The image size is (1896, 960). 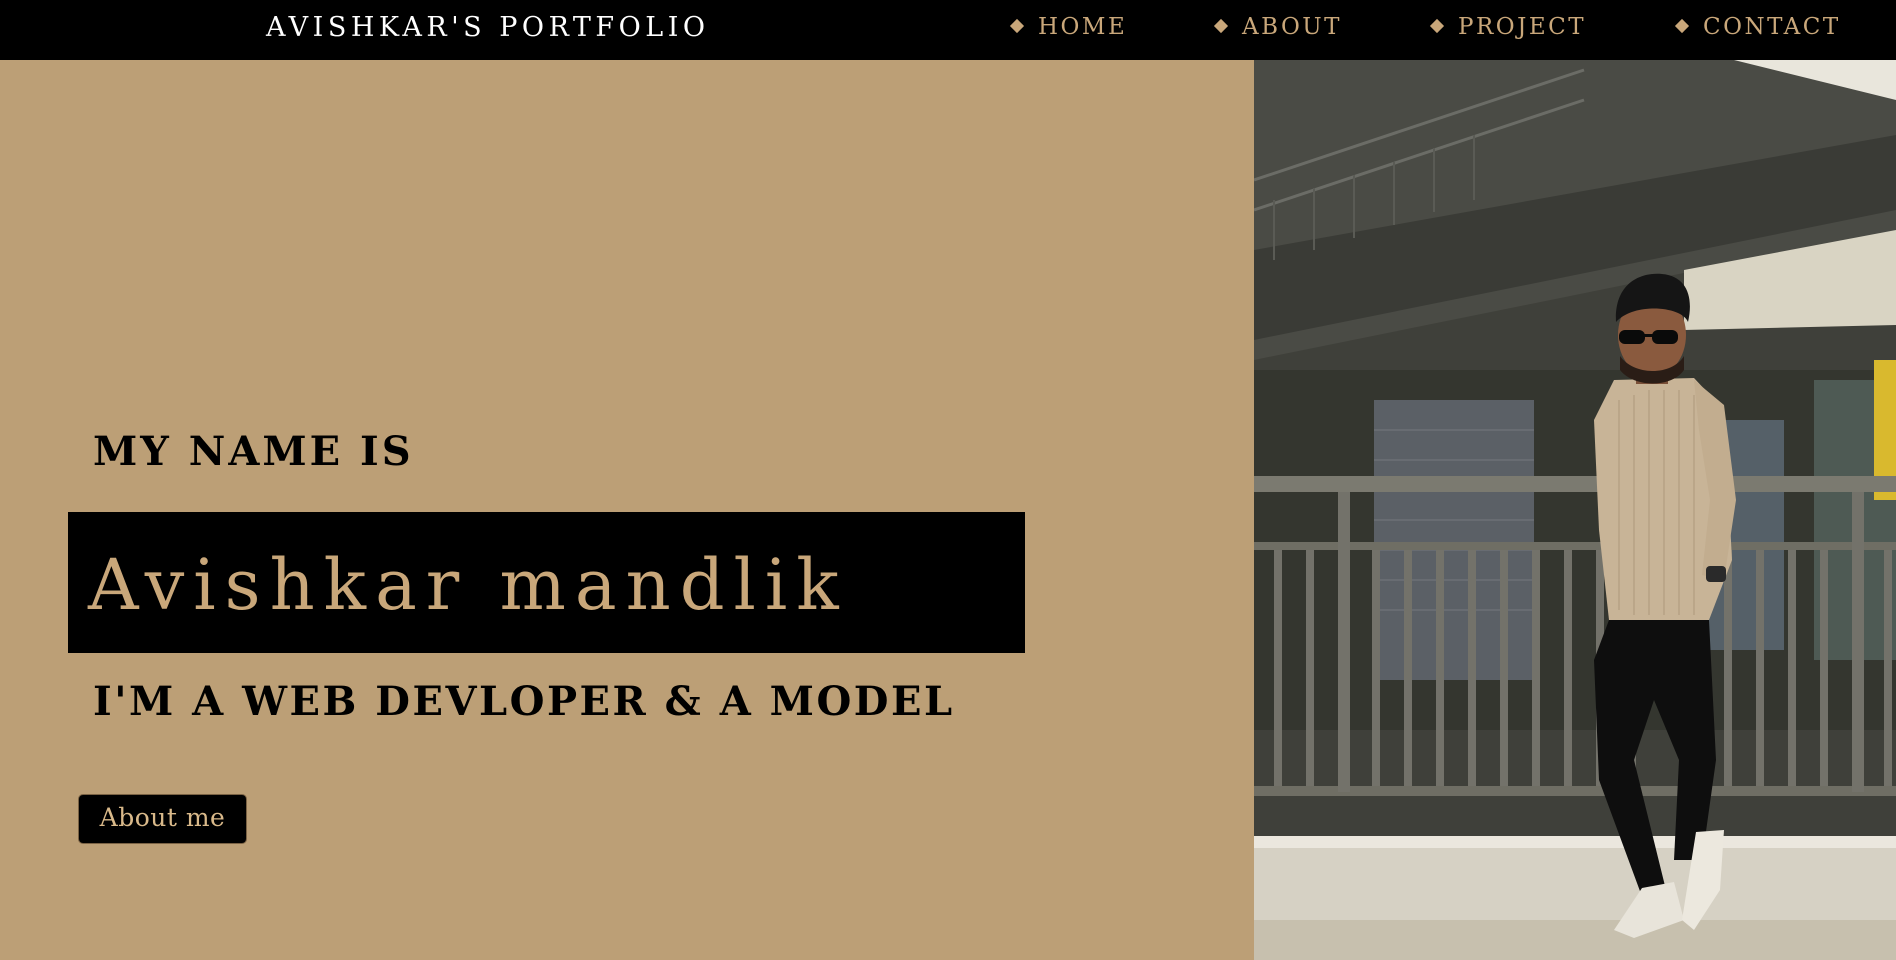 I want to click on nav-item-label: CONTACT, so click(x=1772, y=27).